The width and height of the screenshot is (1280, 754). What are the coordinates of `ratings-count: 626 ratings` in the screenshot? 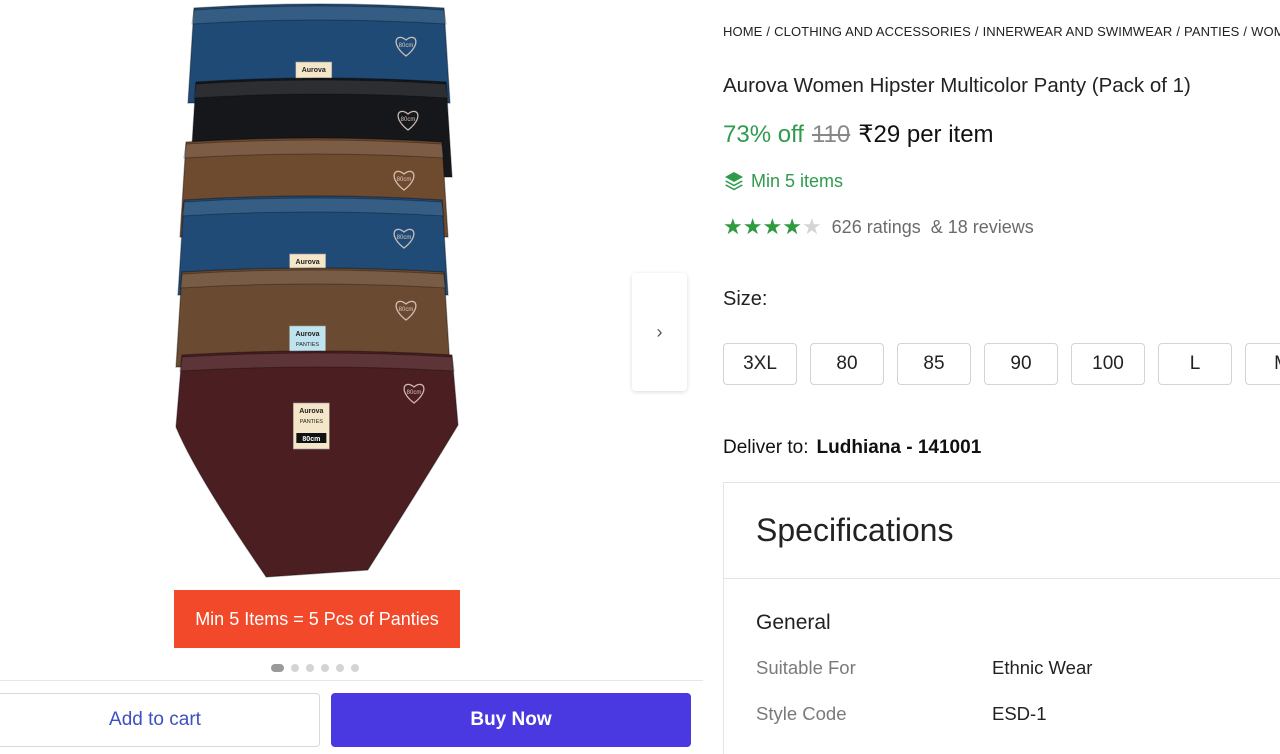 It's located at (876, 226).